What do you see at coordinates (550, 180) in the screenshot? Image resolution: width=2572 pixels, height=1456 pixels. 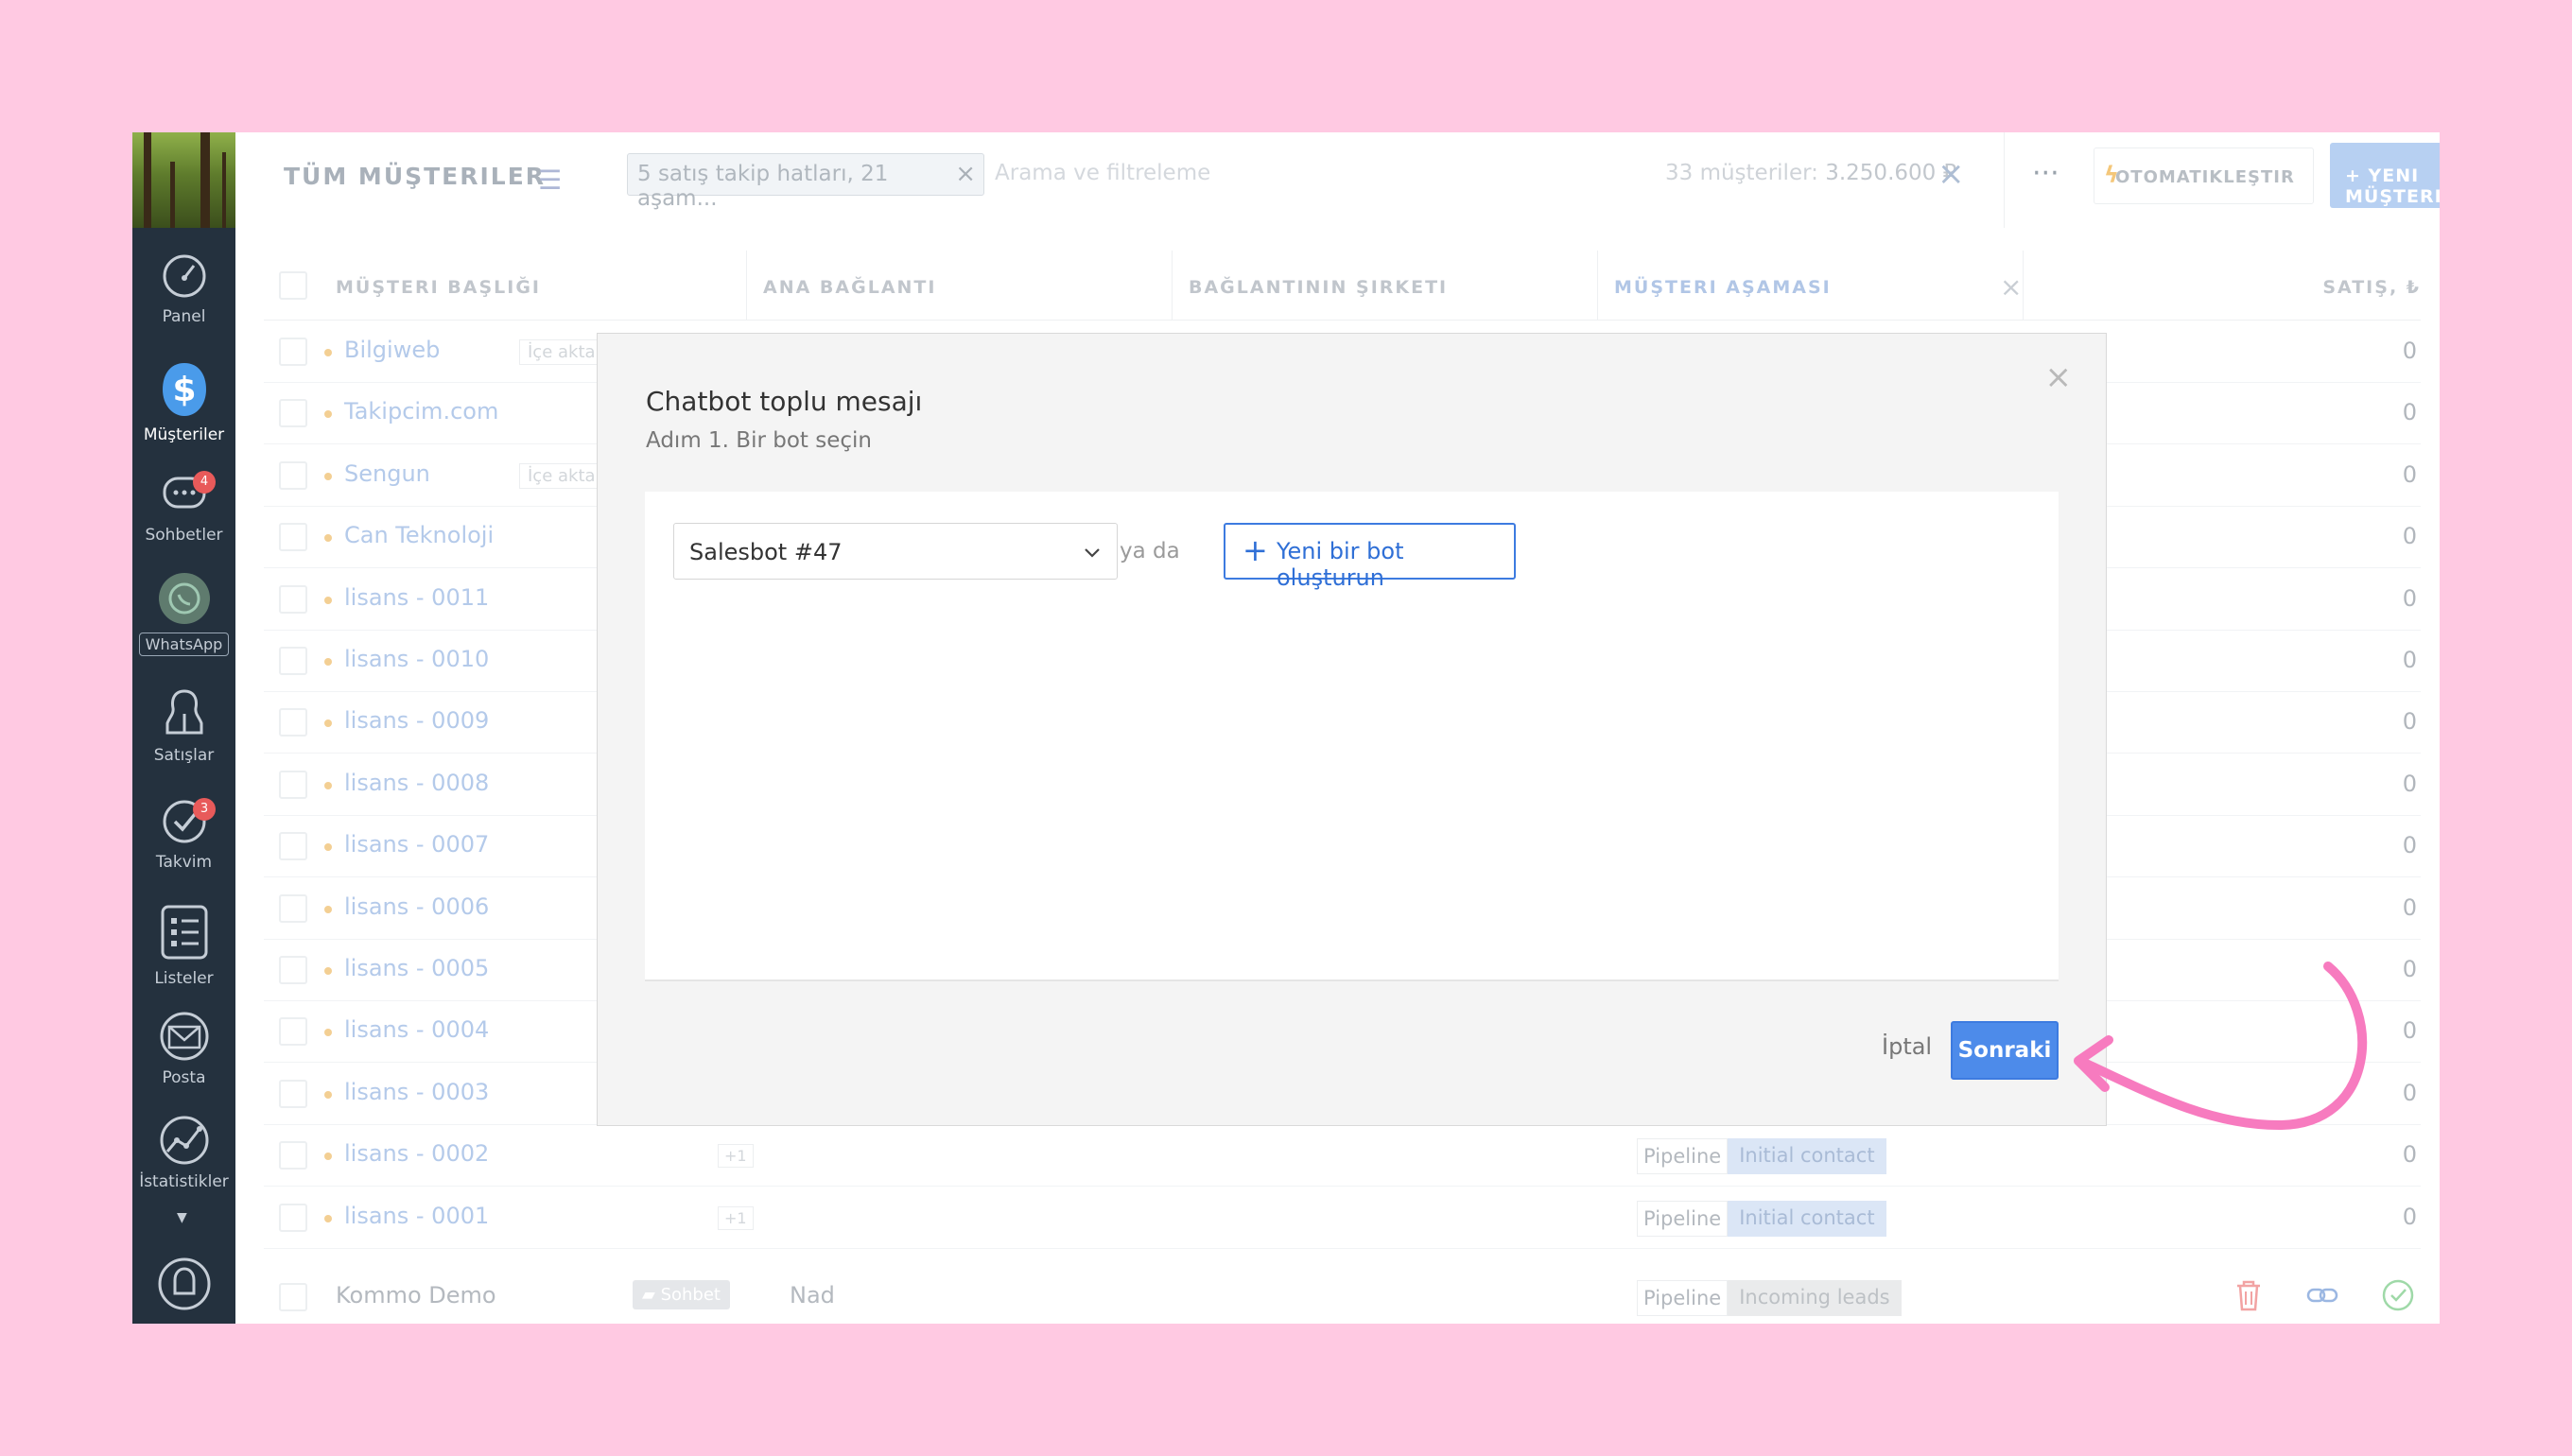 I see `menu-icon: ☰` at bounding box center [550, 180].